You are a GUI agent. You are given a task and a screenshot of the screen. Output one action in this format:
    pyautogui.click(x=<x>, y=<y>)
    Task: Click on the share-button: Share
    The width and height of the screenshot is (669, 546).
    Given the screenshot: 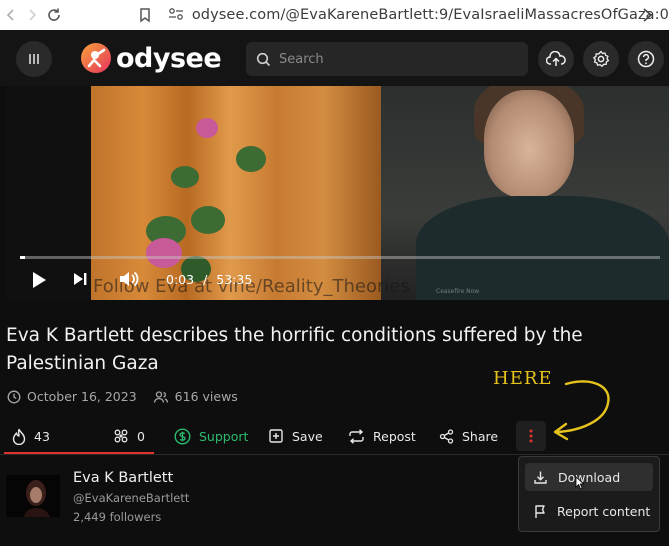 What is the action you would take?
    pyautogui.click(x=468, y=436)
    